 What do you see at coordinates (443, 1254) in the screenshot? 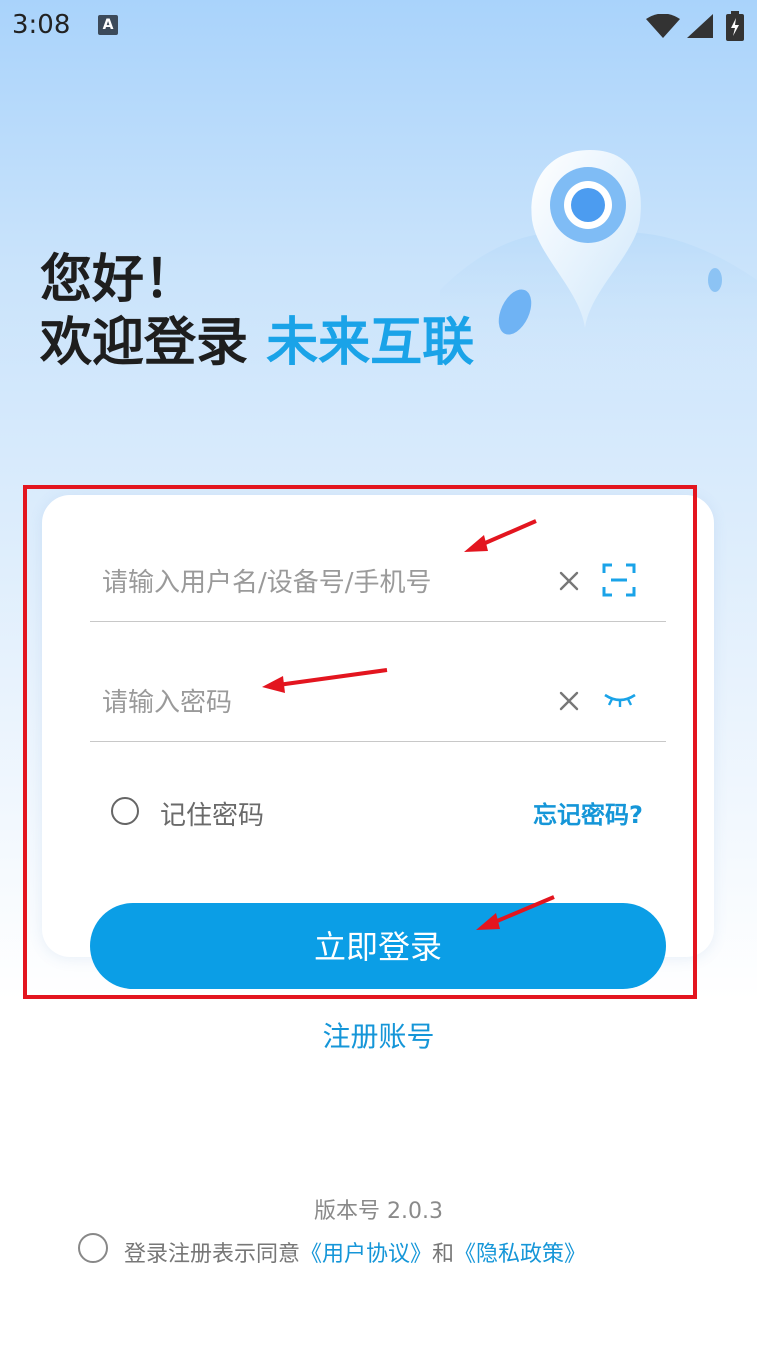
I see `agreement-and: 和` at bounding box center [443, 1254].